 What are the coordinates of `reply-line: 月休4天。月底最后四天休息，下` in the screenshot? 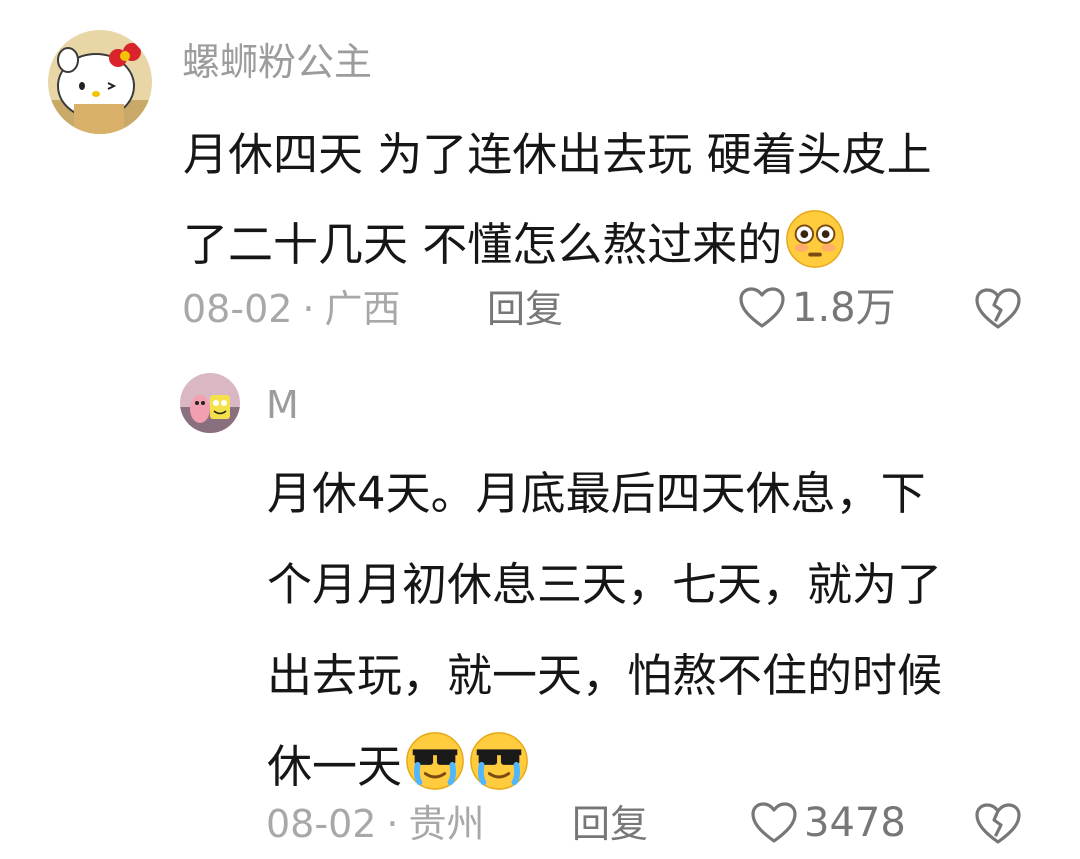 It's located at (596, 493).